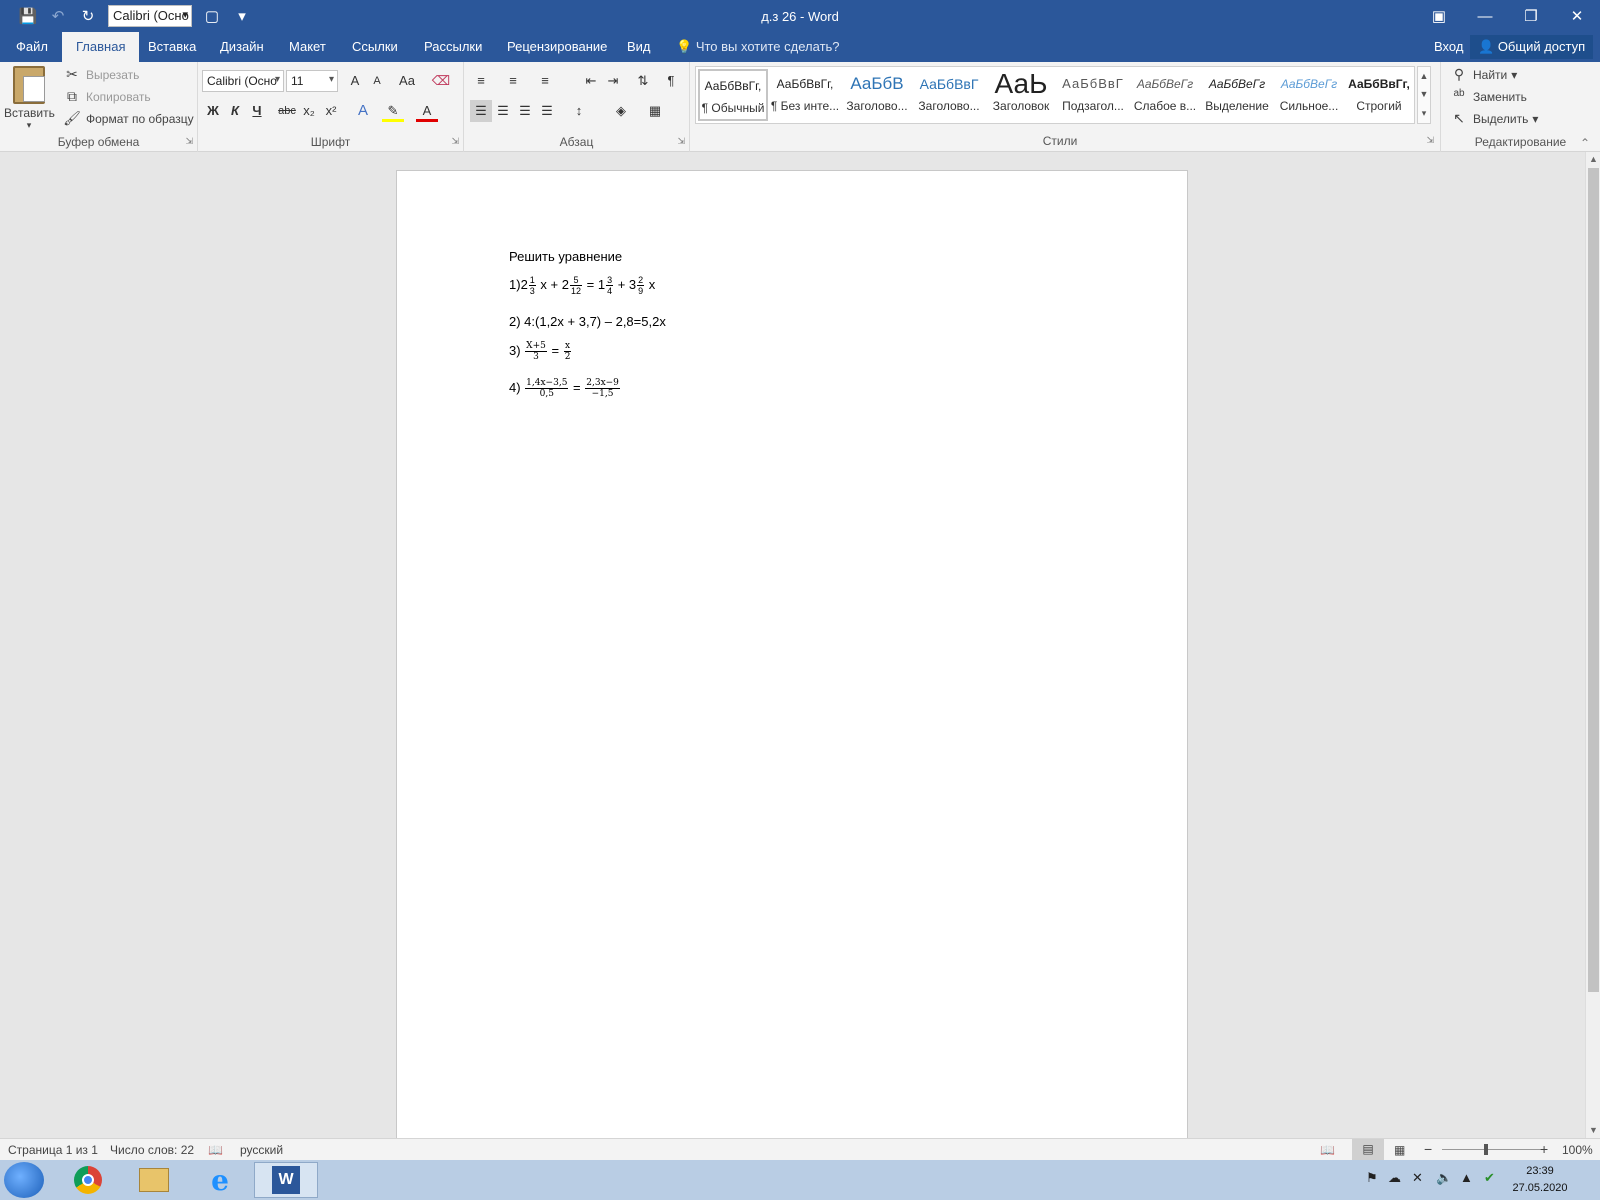 The image size is (1600, 1200). I want to click on tab-home: Главная, so click(101, 47).